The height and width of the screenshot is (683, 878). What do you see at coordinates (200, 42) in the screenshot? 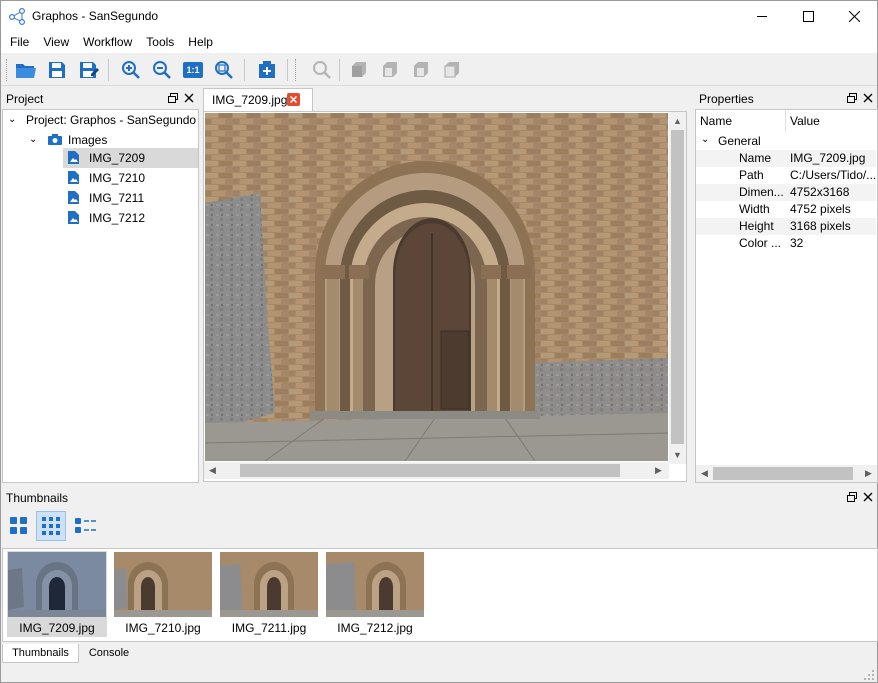
I see `menu-help: Help` at bounding box center [200, 42].